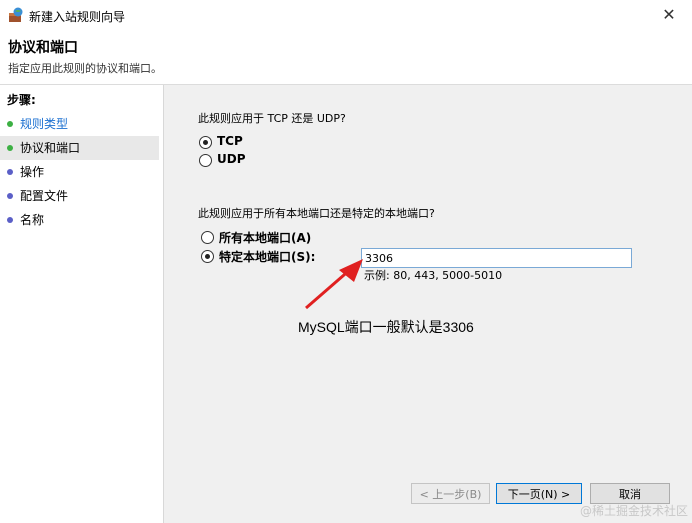 The width and height of the screenshot is (692, 523). Describe the element at coordinates (32, 220) in the screenshot. I see `step-label: 名称` at that location.